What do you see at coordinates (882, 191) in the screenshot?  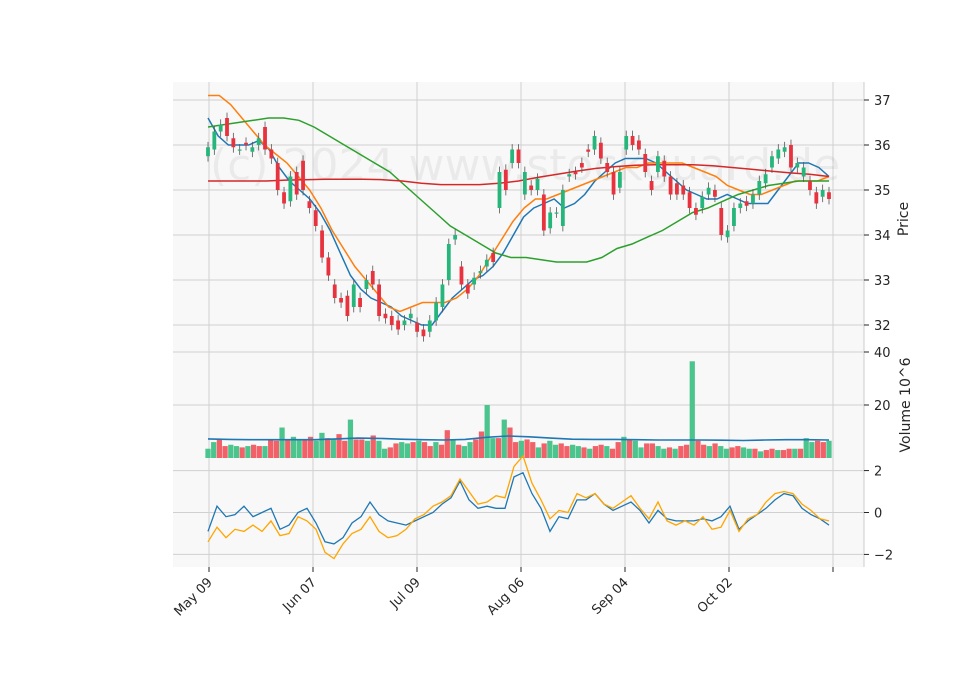 I see `price-tick-label: 35` at bounding box center [882, 191].